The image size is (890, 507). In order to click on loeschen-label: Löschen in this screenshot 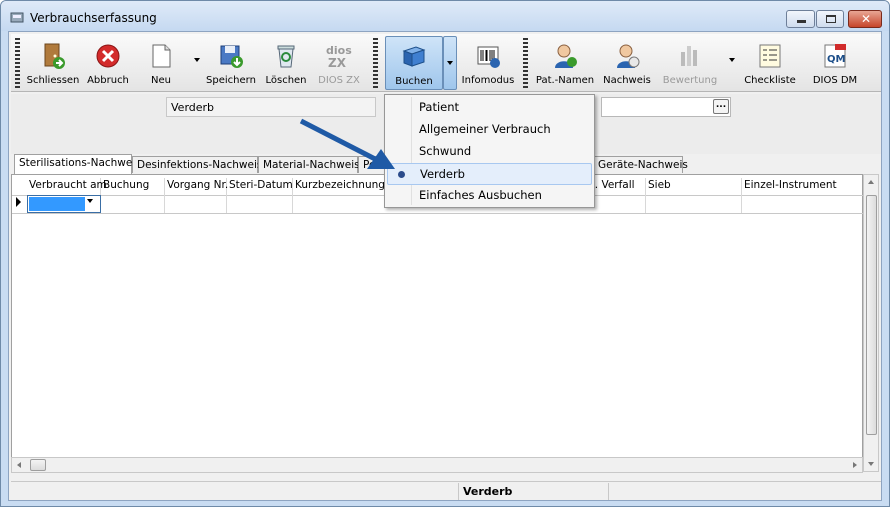, I will do `click(286, 80)`.